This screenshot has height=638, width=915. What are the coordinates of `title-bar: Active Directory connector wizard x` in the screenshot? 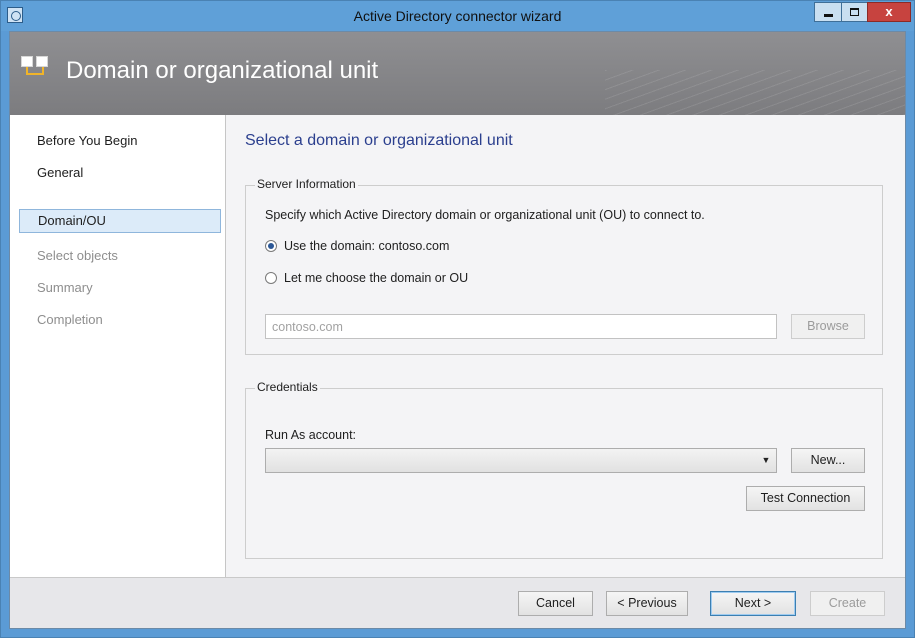 It's located at (457, 16).